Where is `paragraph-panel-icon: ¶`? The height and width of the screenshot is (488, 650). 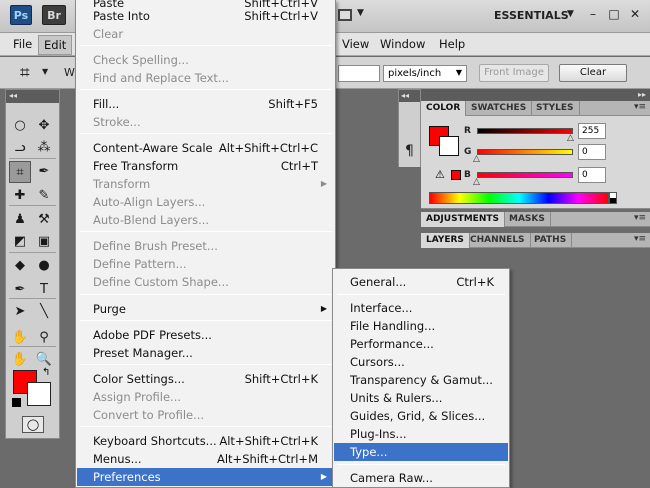
paragraph-panel-icon: ¶ is located at coordinates (409, 151).